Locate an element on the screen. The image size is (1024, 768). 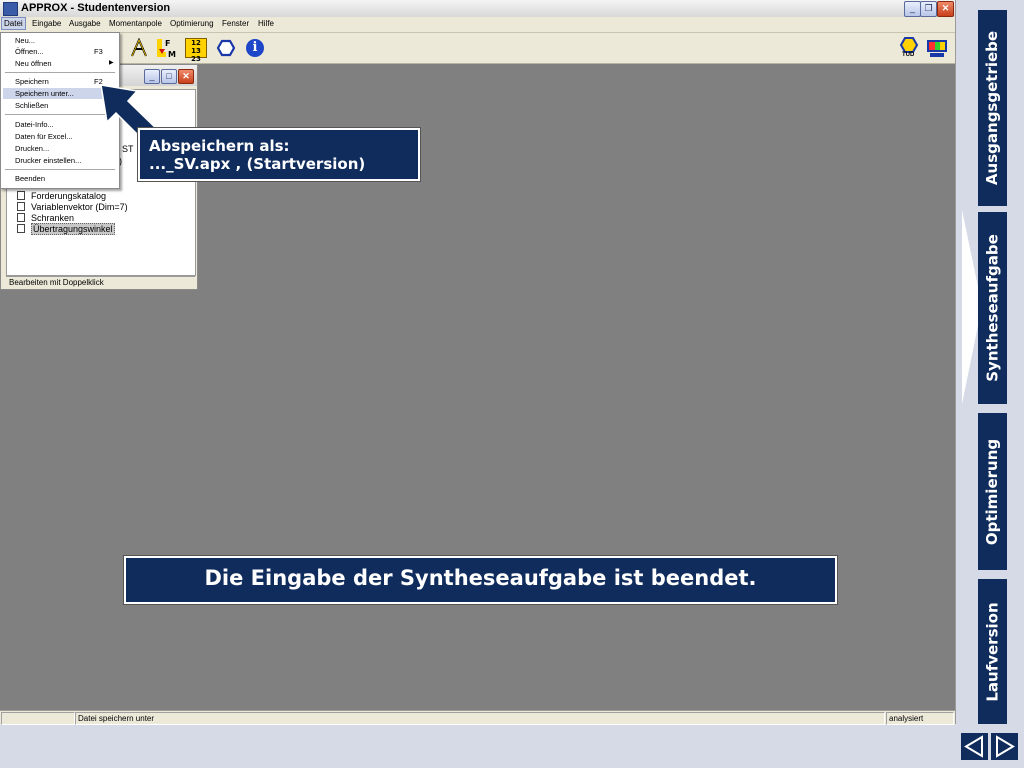
tree-item-schranken: Schranken is located at coordinates (45, 218).